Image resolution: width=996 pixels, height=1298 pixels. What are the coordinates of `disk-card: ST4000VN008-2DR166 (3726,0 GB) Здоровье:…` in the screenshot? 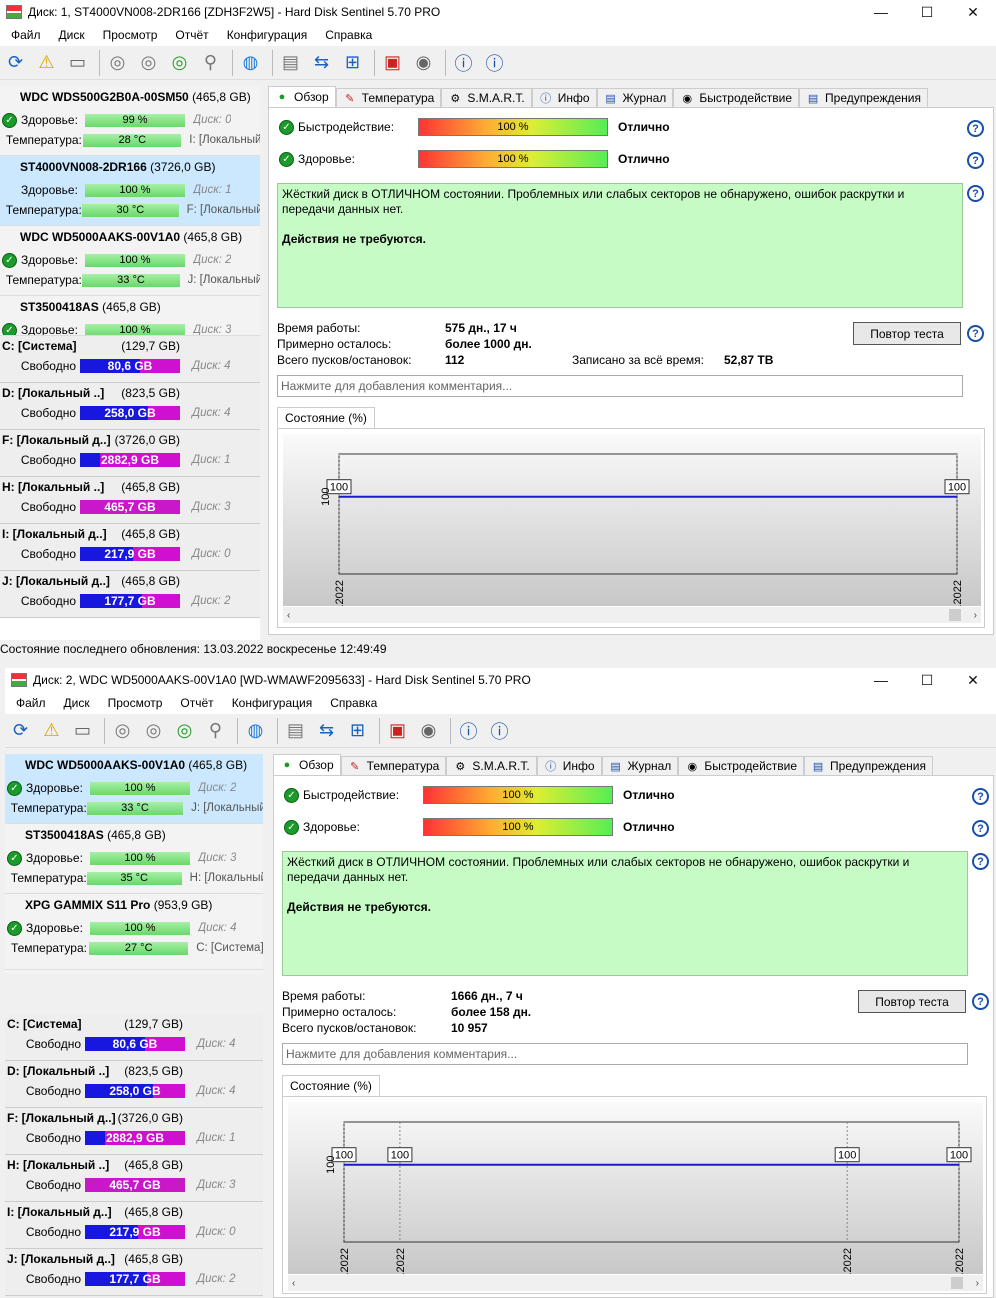 It's located at (130, 191).